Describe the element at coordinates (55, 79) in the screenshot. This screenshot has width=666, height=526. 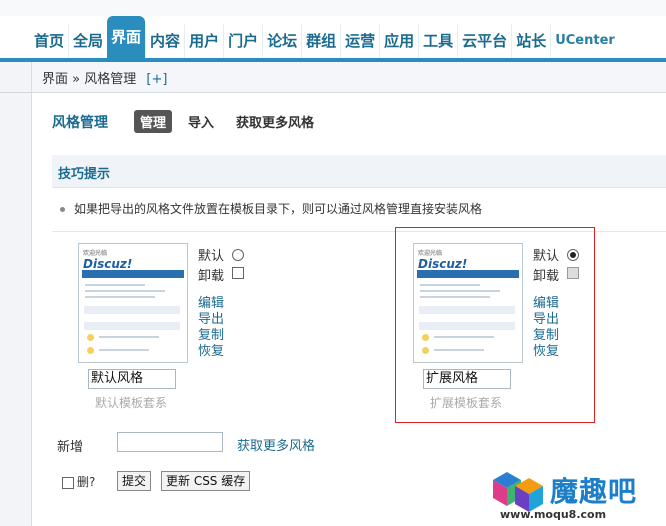
I see `breadcrumb-root: 界面` at that location.